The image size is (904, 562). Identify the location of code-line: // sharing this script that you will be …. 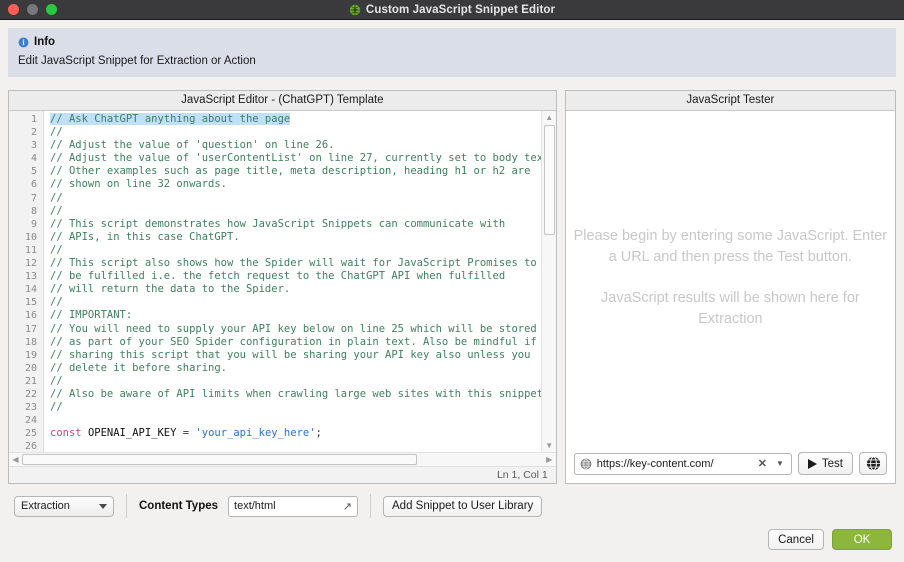
(303, 355).